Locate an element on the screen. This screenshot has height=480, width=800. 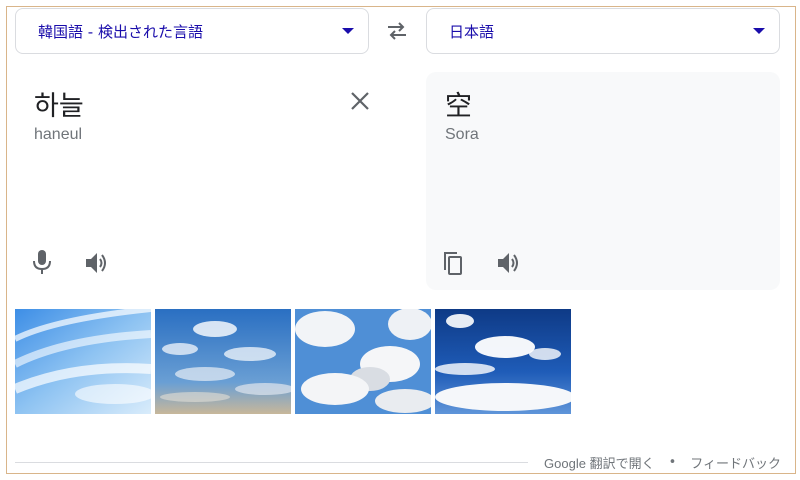
target-text: 空 is located at coordinates (458, 106).